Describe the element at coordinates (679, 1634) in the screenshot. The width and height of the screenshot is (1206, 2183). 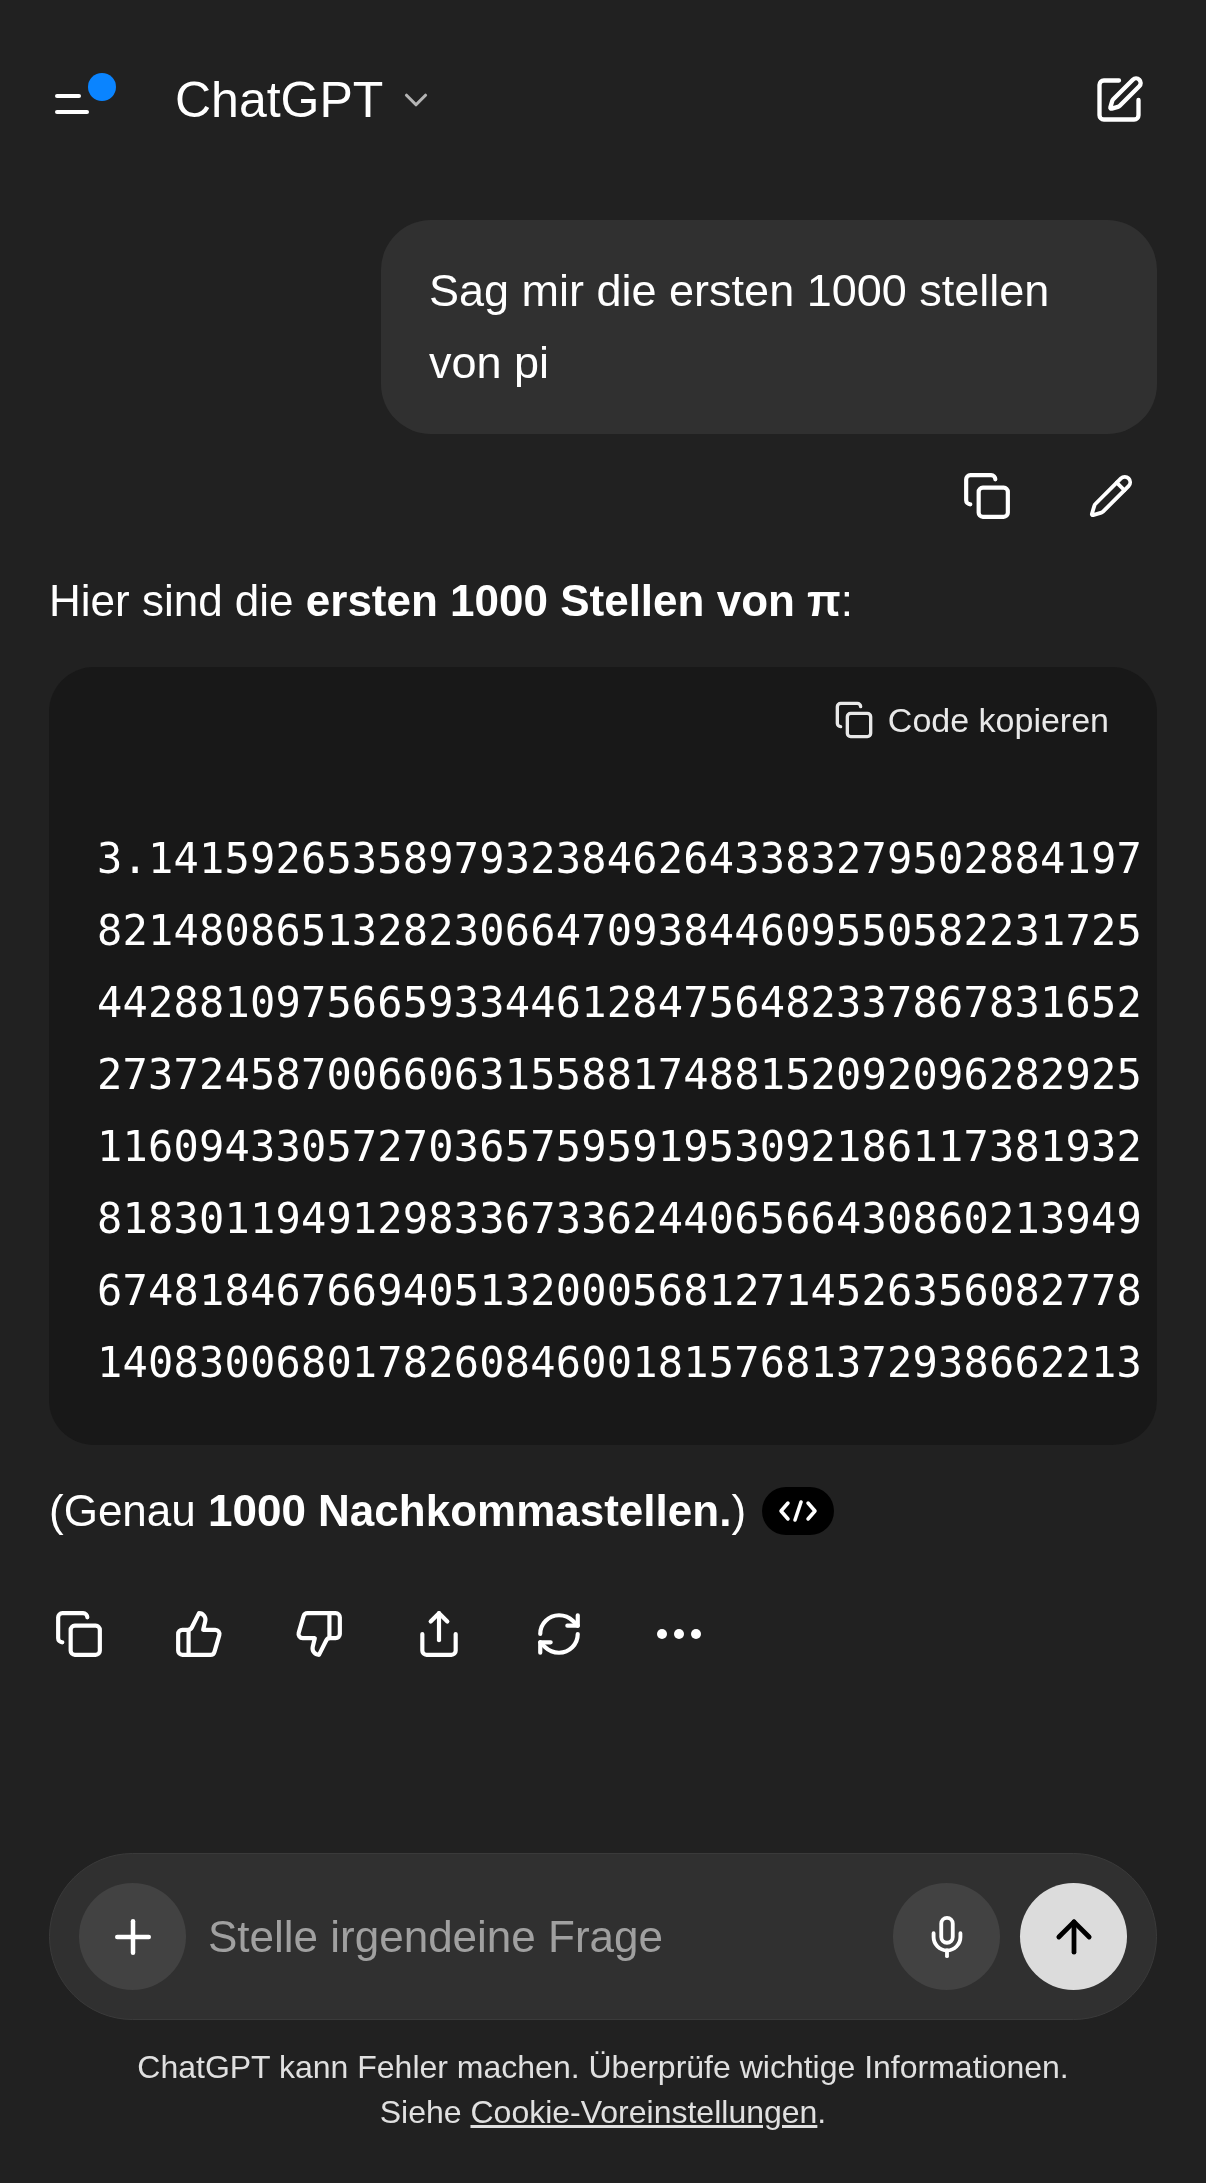
I see `more-icon` at that location.